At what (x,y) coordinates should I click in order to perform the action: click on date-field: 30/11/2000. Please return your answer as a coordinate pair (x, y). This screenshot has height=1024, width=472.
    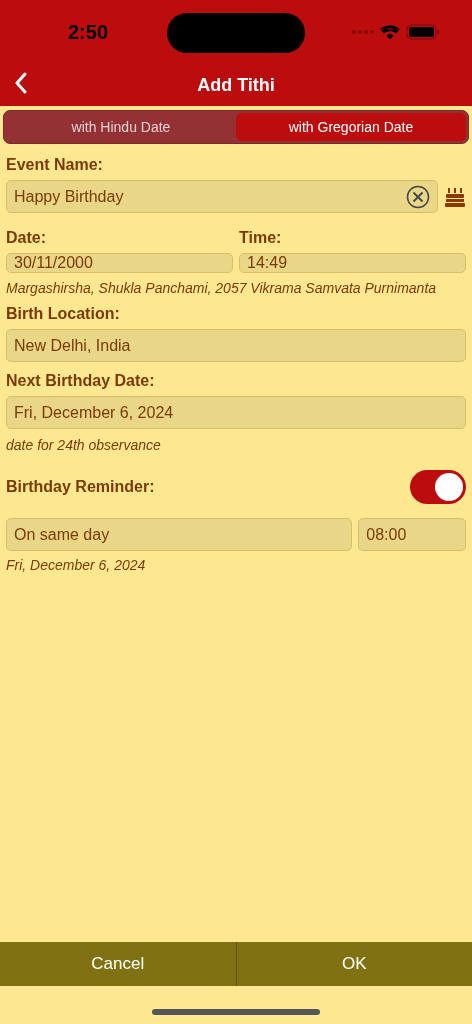
    Looking at the image, I should click on (119, 263).